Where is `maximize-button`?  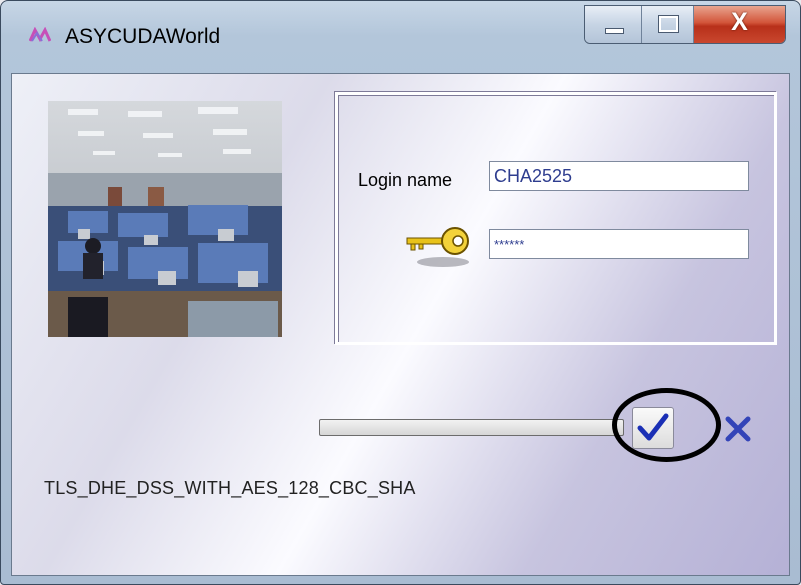 maximize-button is located at coordinates (668, 24).